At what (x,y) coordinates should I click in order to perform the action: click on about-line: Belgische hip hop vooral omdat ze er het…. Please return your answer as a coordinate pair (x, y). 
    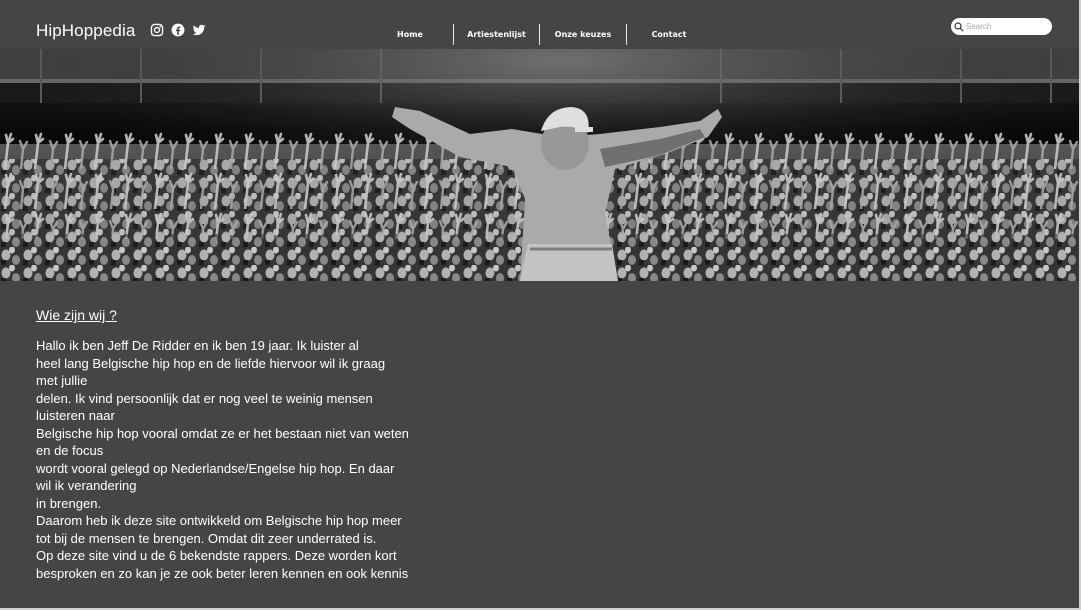
    Looking at the image, I should click on (222, 433).